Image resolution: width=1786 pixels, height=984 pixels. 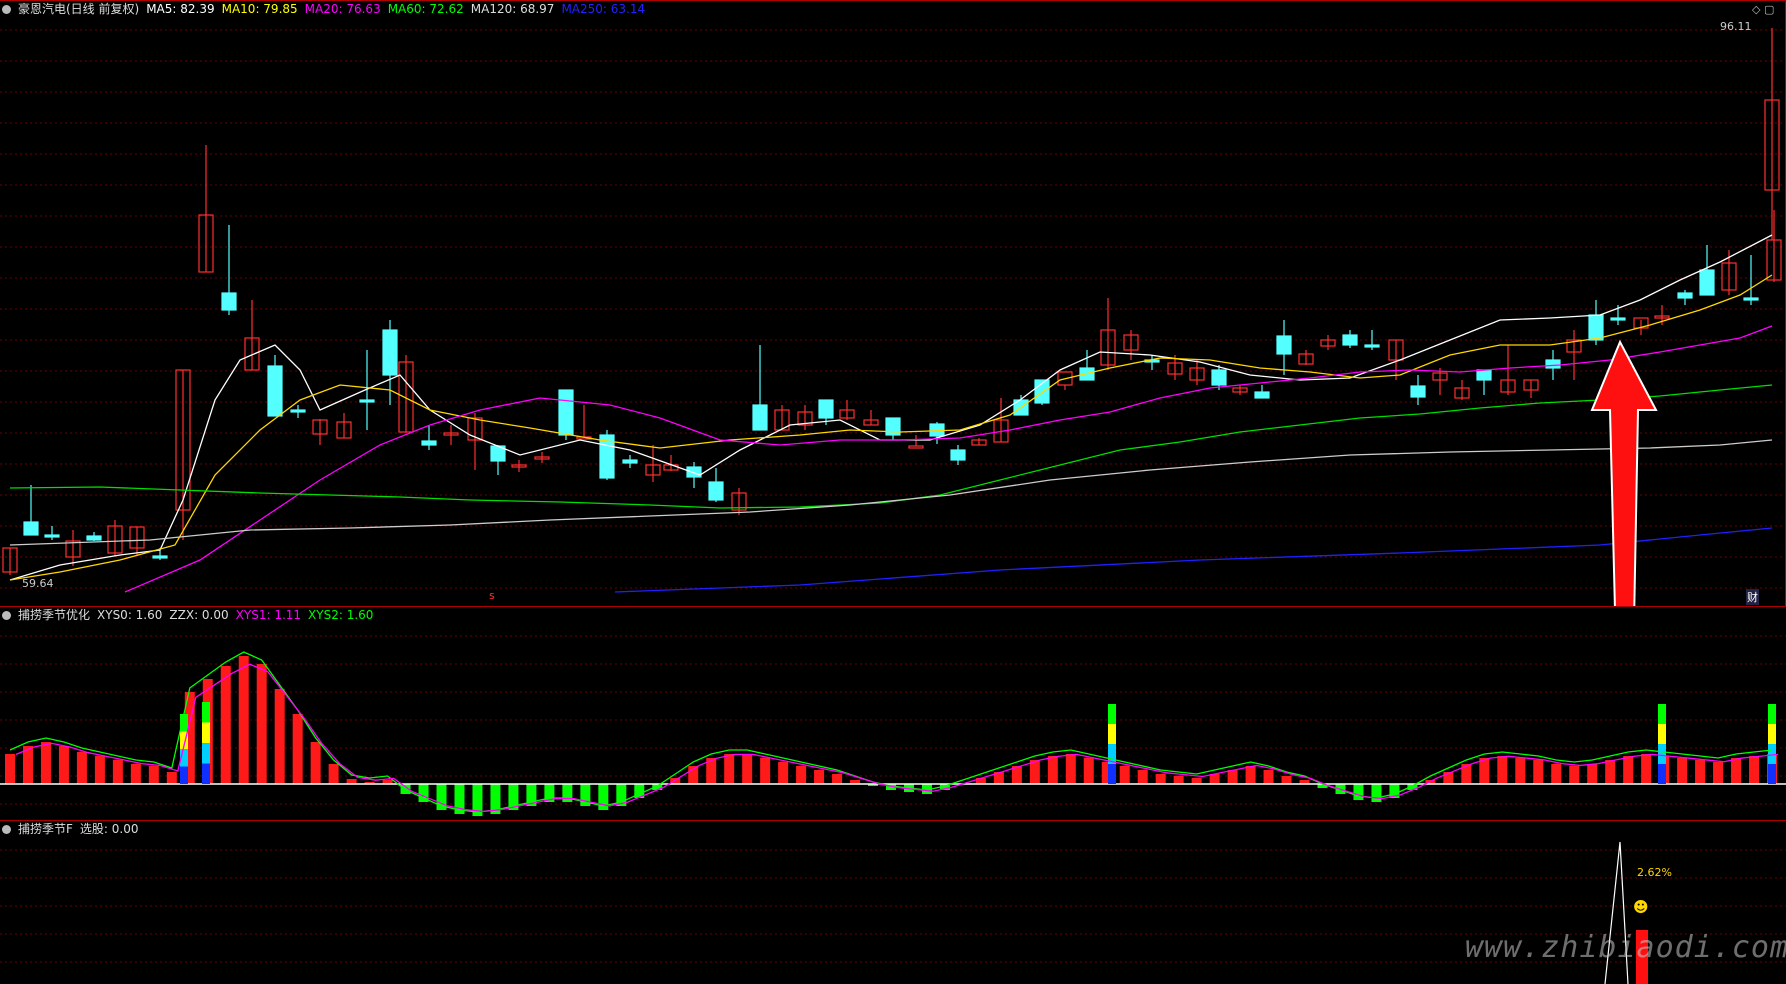 What do you see at coordinates (109, 829) in the screenshot?
I see `legend-item: 选股: 0.00` at bounding box center [109, 829].